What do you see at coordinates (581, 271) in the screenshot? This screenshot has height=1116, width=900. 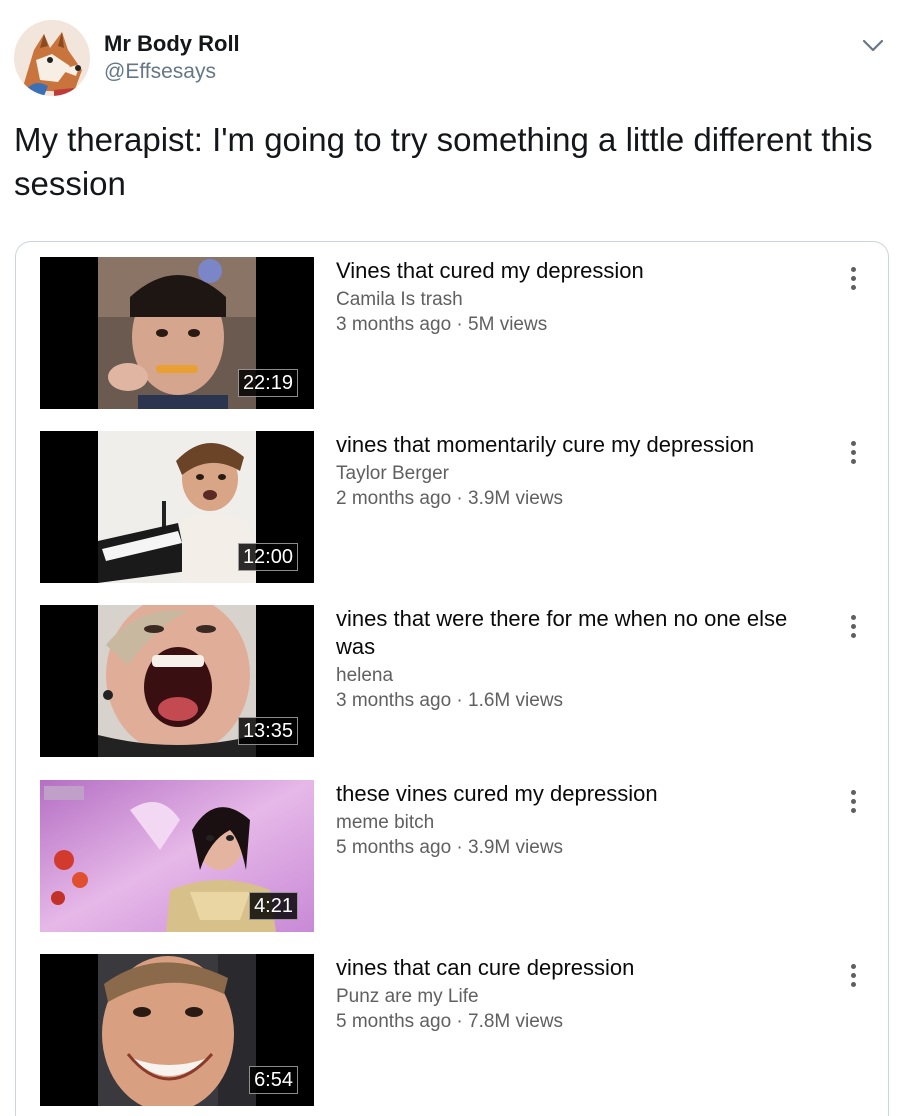 I see `video-title: Vines that cured my depression` at bounding box center [581, 271].